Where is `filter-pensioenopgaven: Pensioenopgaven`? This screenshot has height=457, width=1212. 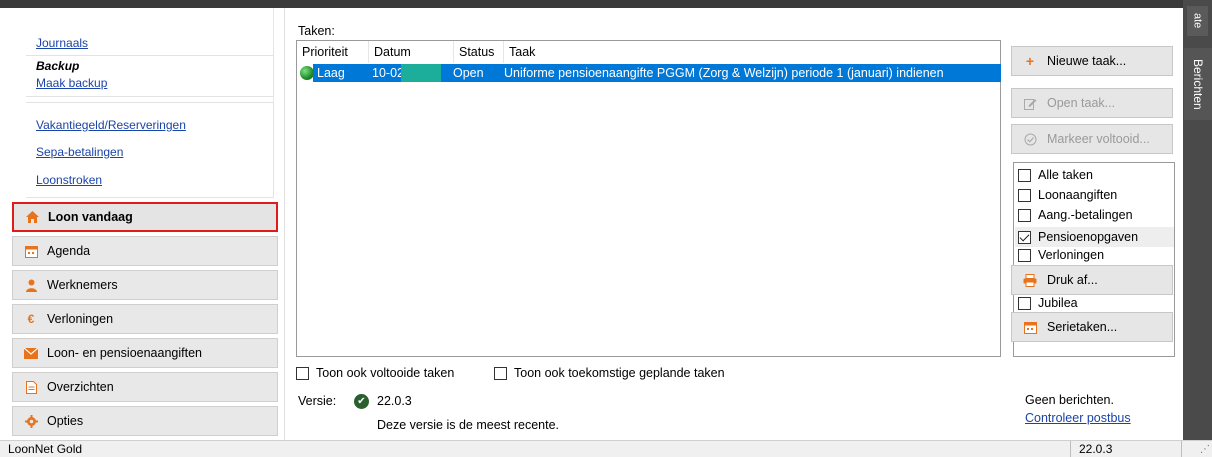
filter-pensioenopgaven: Pensioenopgaven is located at coordinates (1094, 237).